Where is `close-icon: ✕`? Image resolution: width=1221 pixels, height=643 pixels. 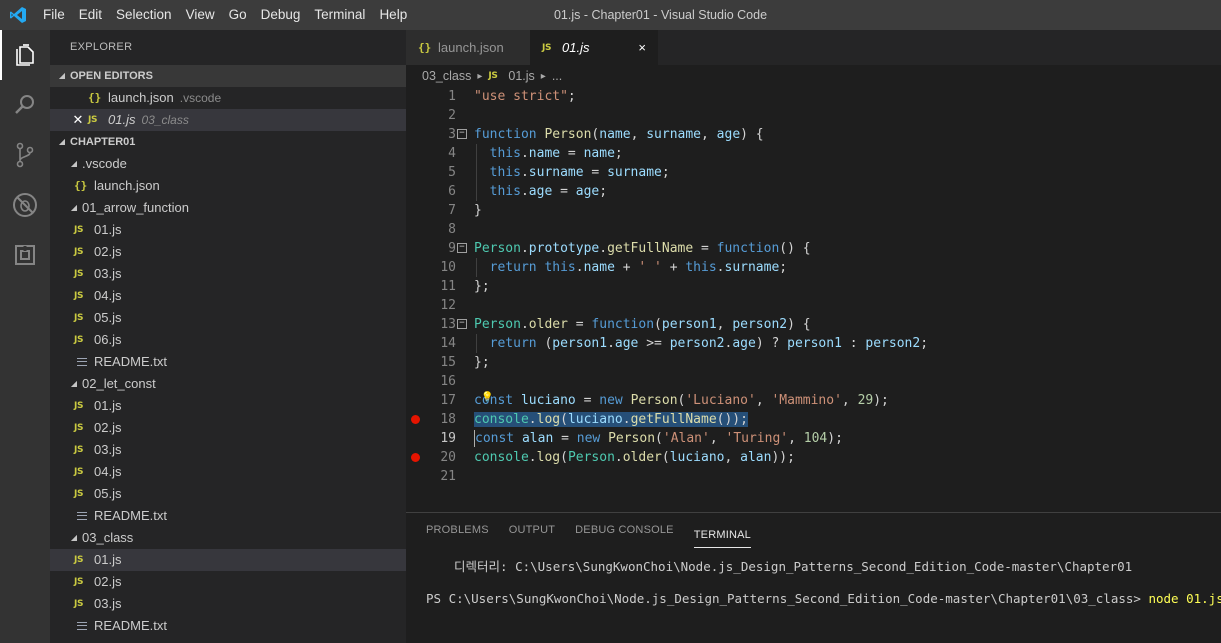
close-icon: ✕ is located at coordinates (78, 120).